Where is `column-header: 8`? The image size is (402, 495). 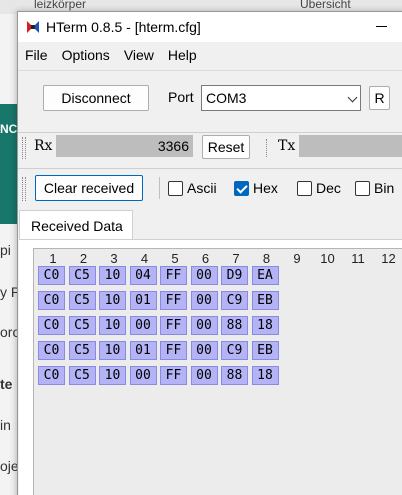
column-header: 8 is located at coordinates (266, 258).